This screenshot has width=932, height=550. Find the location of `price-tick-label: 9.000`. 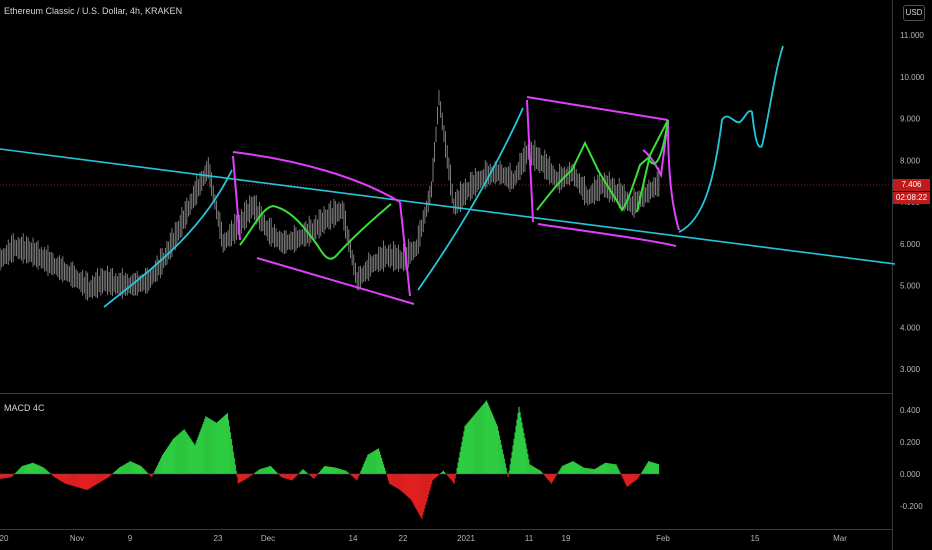

price-tick-label: 9.000 is located at coordinates (910, 119).